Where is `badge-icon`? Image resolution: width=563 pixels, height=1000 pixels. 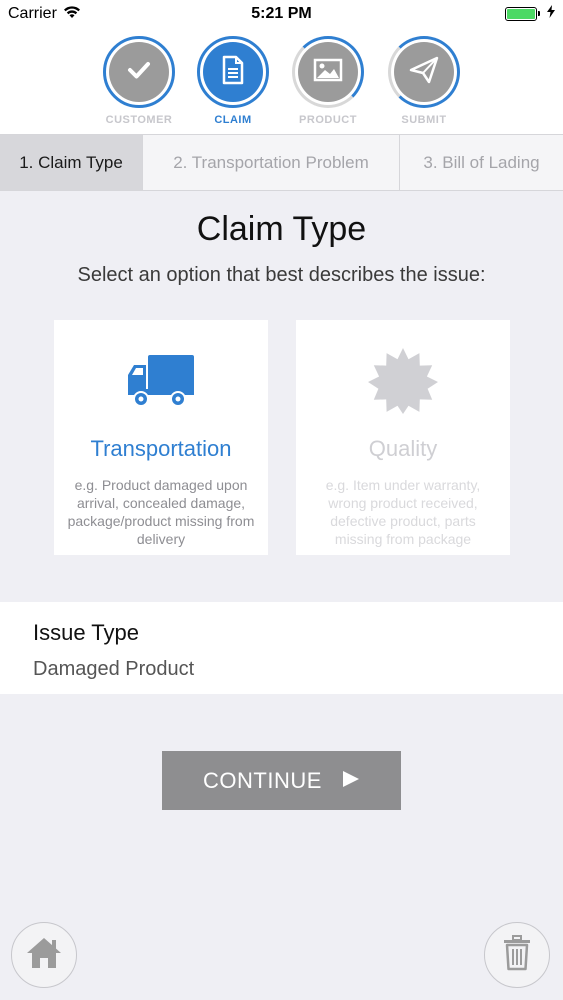
badge-icon is located at coordinates (403, 383).